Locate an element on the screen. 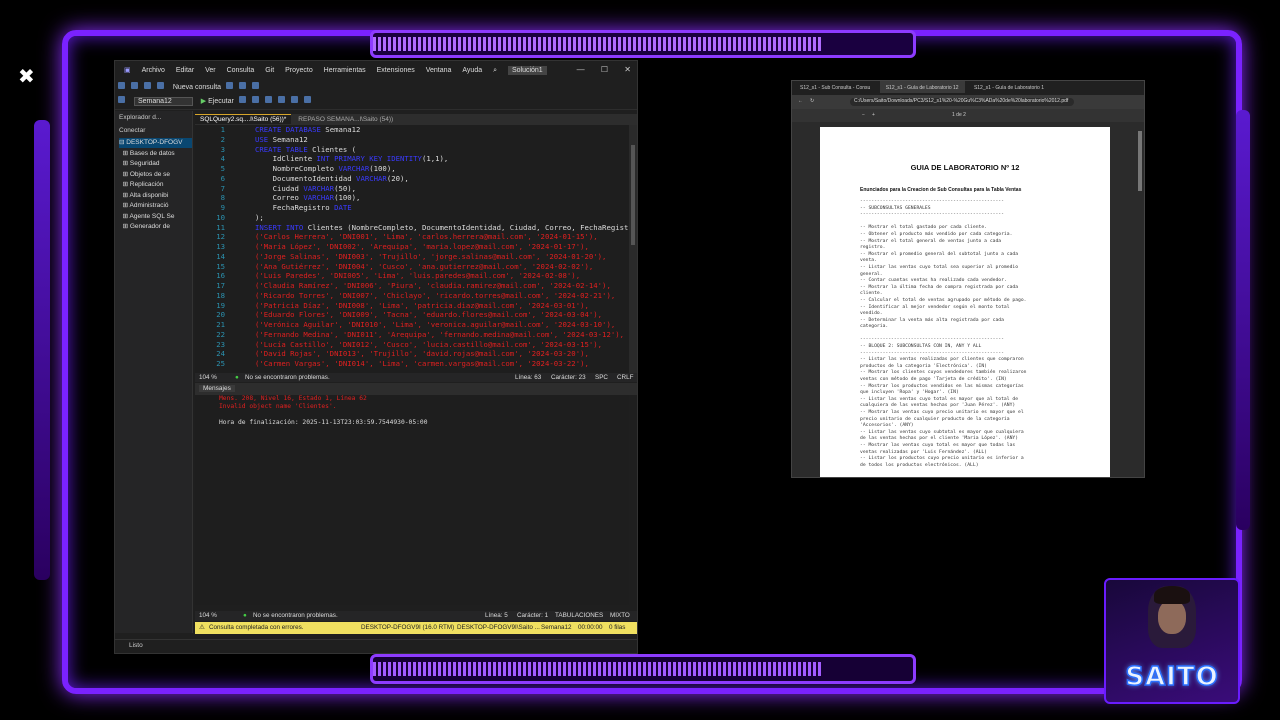 The image size is (1280, 720). ok-icon: ● is located at coordinates (237, 377).